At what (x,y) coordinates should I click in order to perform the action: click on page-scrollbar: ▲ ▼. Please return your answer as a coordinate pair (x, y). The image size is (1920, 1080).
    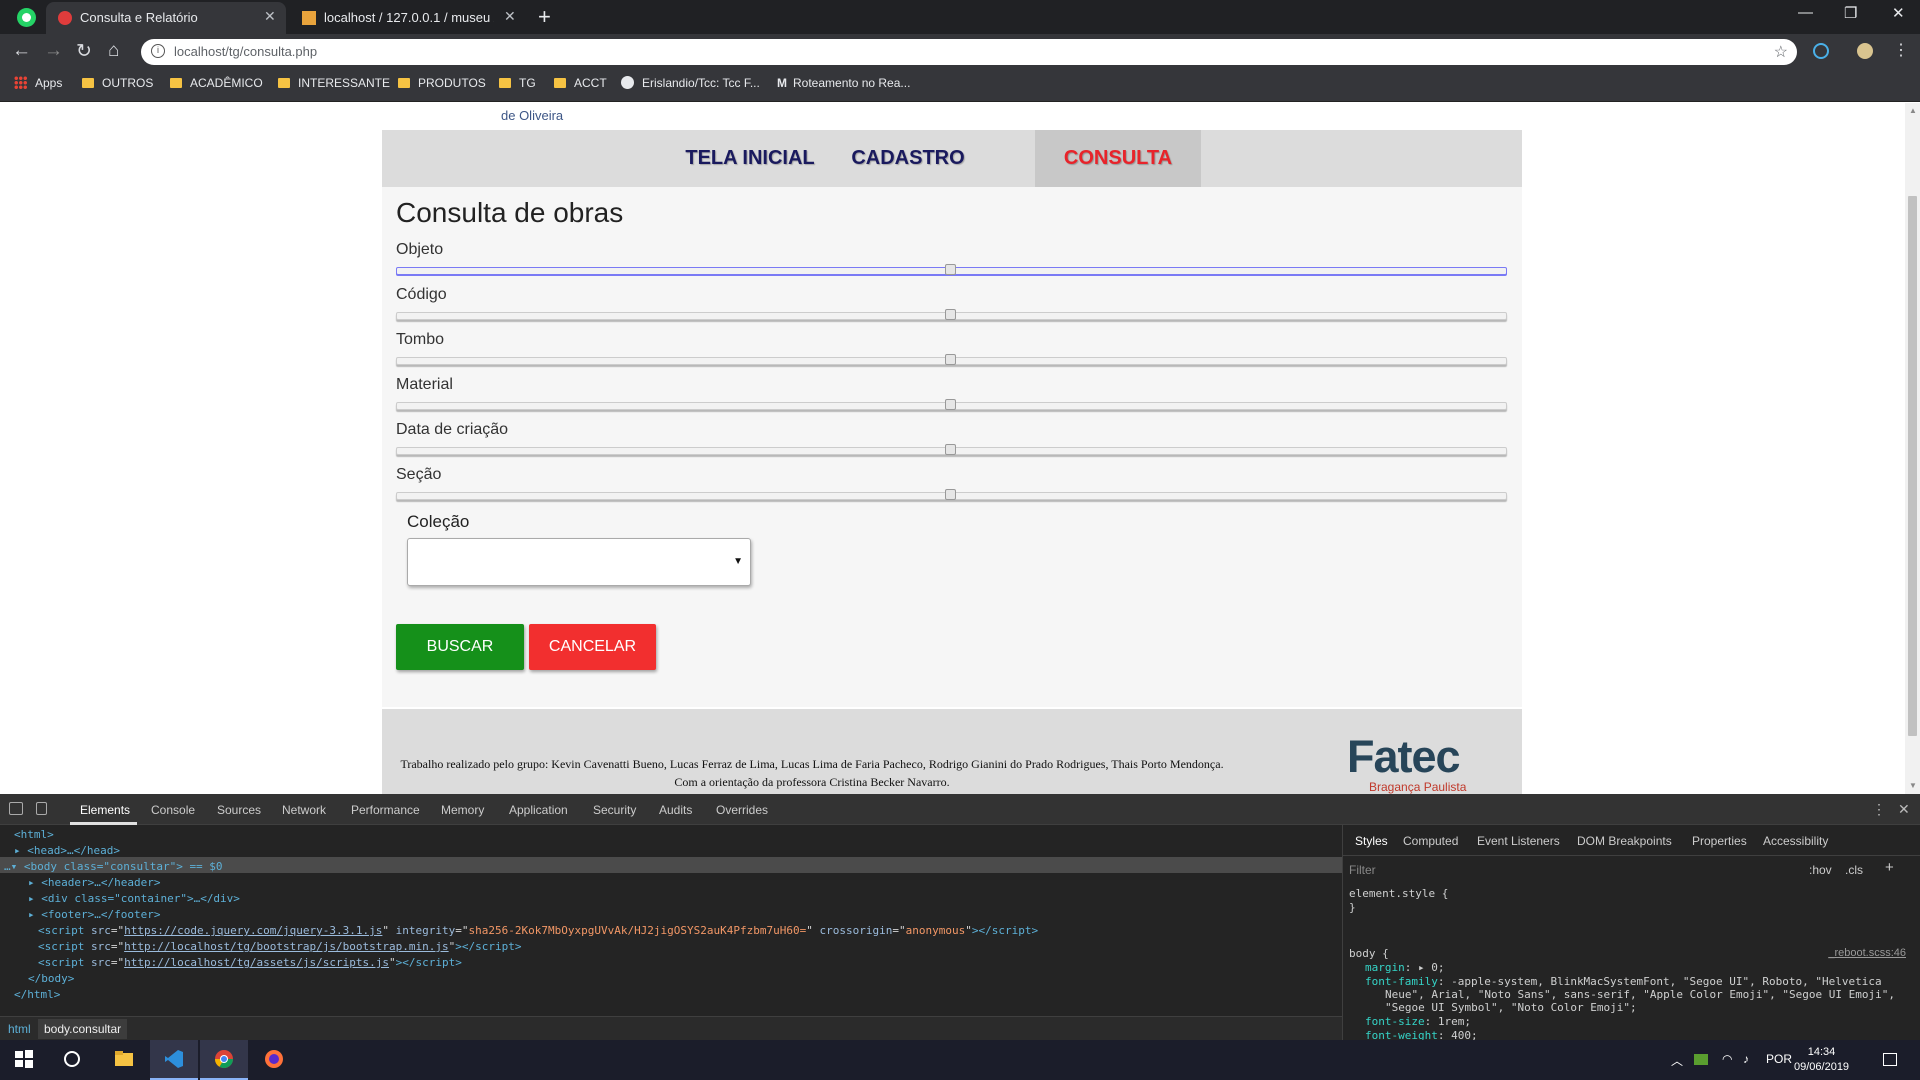
    Looking at the image, I should click on (1912, 448).